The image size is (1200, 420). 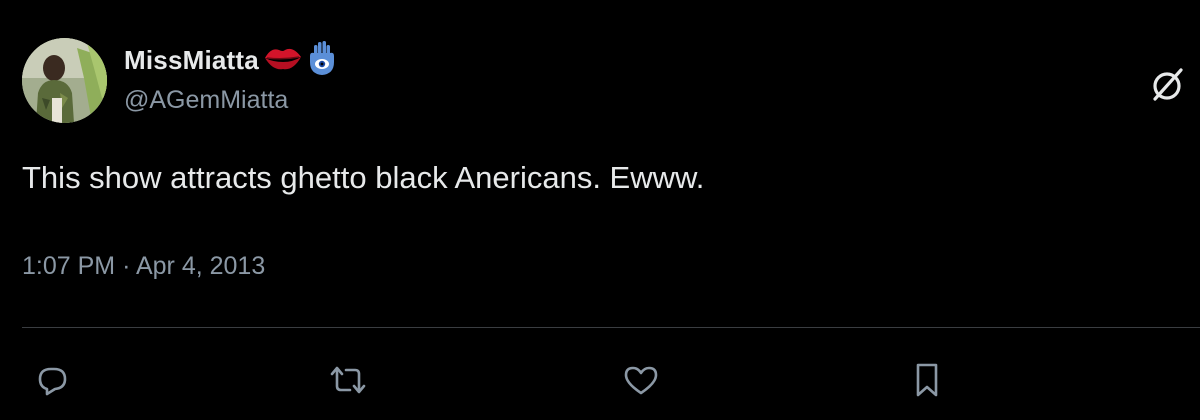 I want to click on avatar, so click(x=64, y=80).